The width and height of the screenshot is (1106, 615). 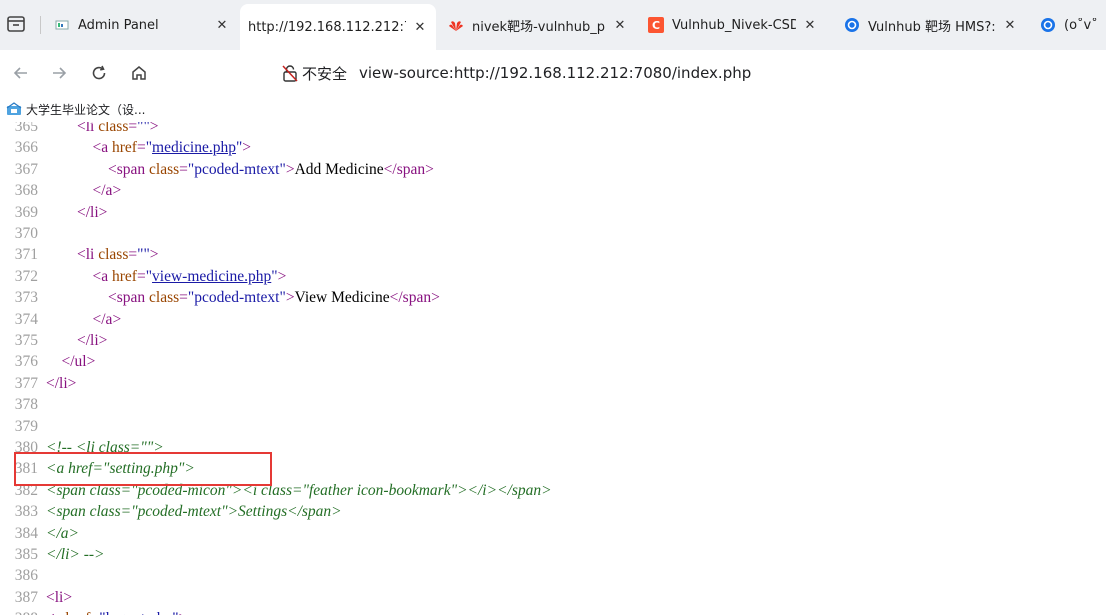 What do you see at coordinates (26, 298) in the screenshot?
I see `line-number: 373` at bounding box center [26, 298].